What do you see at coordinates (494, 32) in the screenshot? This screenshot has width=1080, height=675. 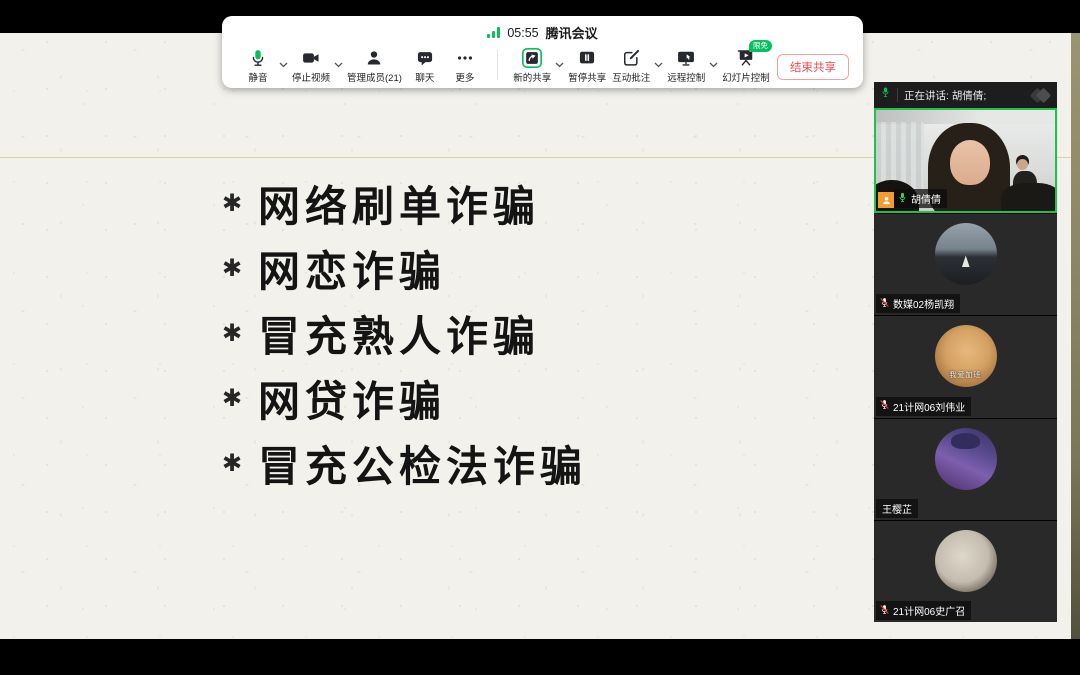 I see `signal-strength-icon` at bounding box center [494, 32].